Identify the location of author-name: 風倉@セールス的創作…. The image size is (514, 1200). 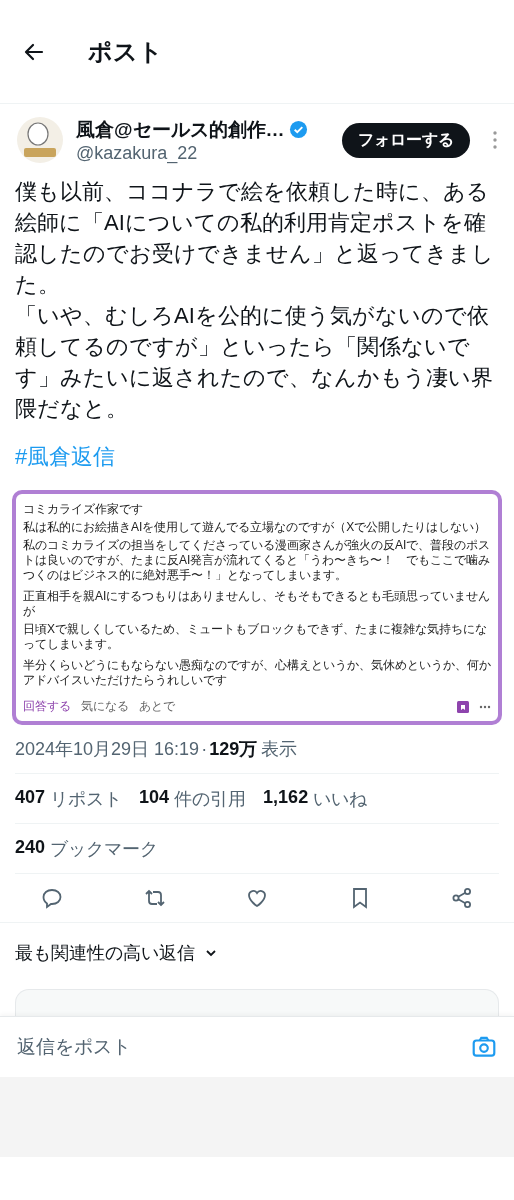
(180, 129).